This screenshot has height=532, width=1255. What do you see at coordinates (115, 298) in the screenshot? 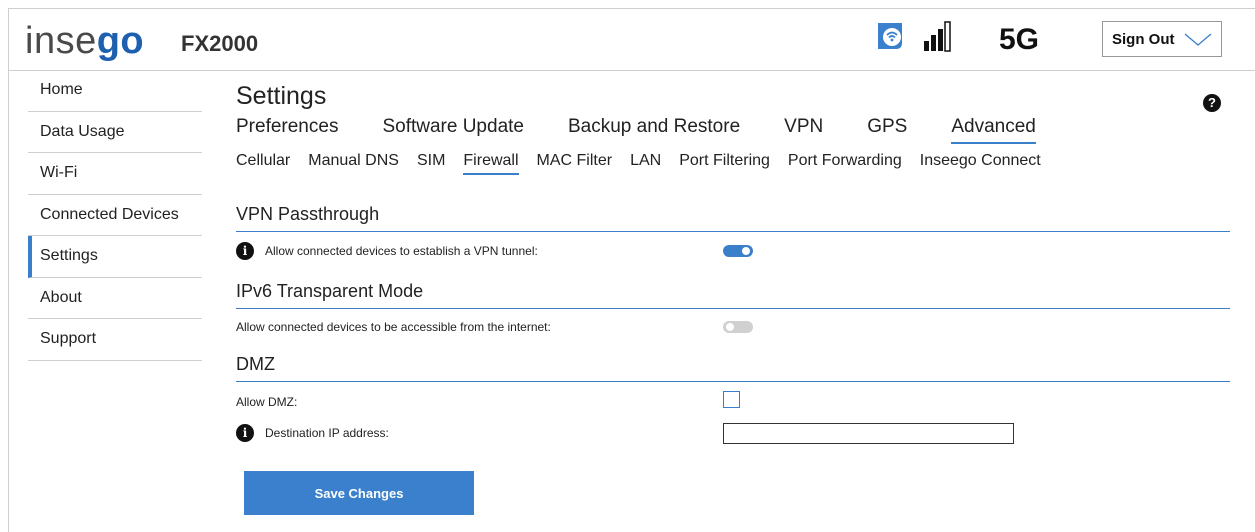
I see `sidebar-item-about: About` at bounding box center [115, 298].